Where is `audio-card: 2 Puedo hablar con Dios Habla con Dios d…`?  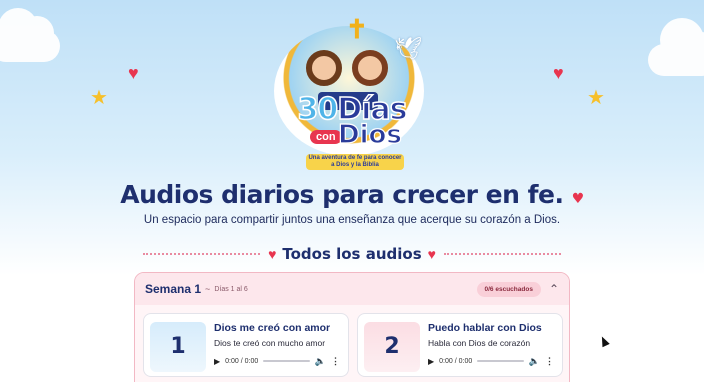 audio-card: 2 Puedo hablar con Dios Habla con Dios d… is located at coordinates (460, 345).